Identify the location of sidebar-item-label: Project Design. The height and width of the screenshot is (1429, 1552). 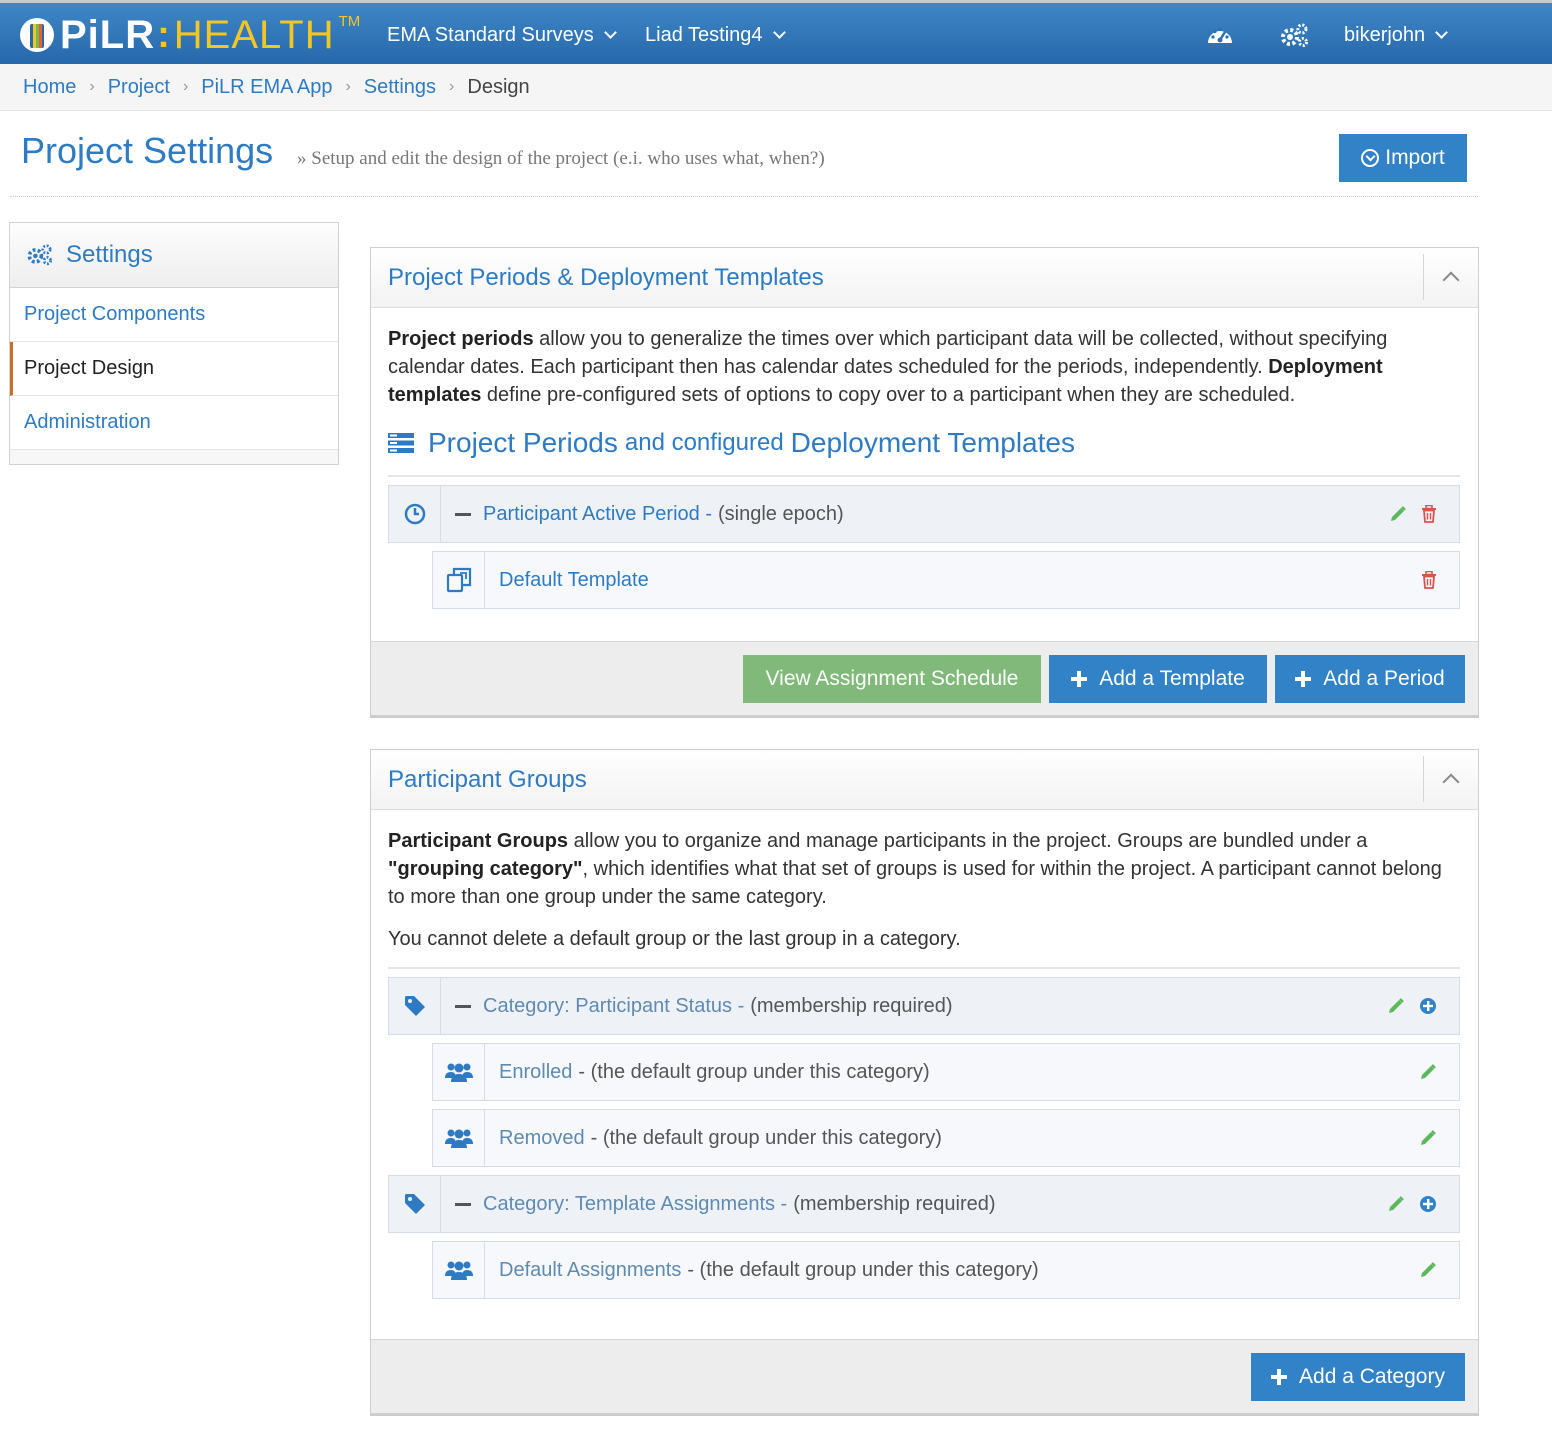
(89, 368).